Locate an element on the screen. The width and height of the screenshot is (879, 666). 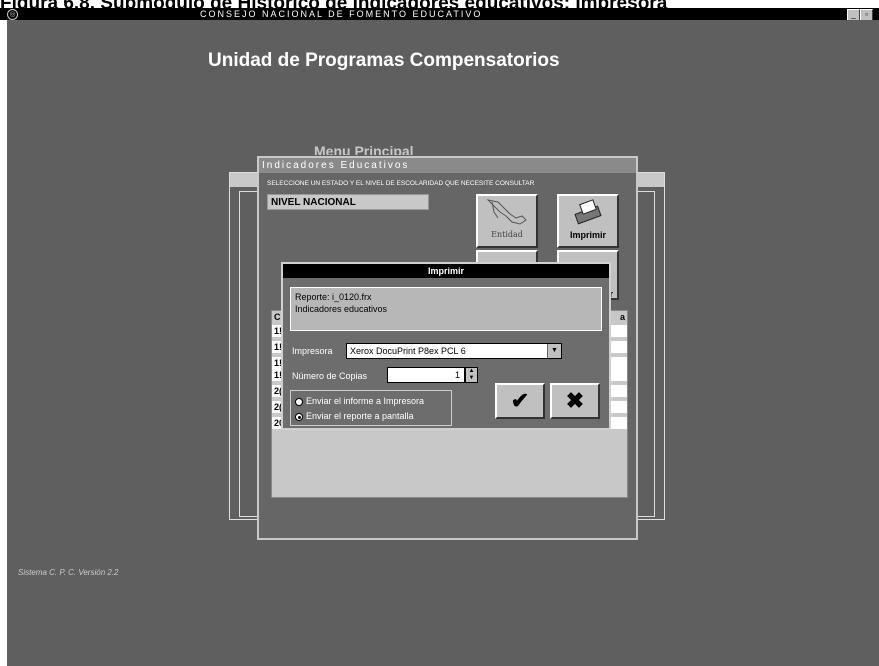
indicadores-title: Indicadores Educativos is located at coordinates (447, 165).